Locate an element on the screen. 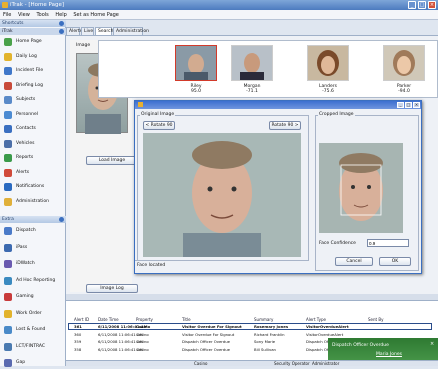 The height and width of the screenshot is (369, 438). dialog-close-button: × is located at coordinates (416, 105).